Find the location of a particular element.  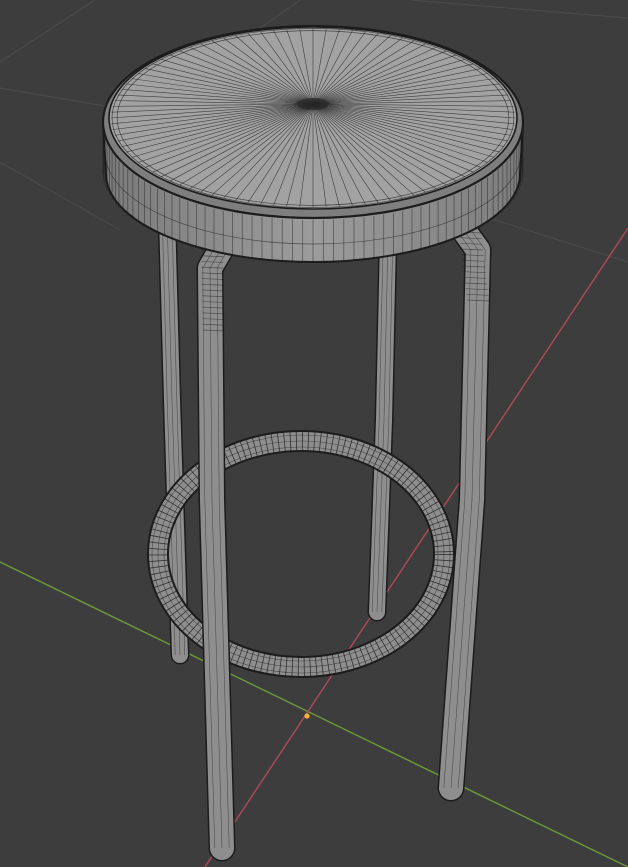

front-left-leg is located at coordinates (217, 546).